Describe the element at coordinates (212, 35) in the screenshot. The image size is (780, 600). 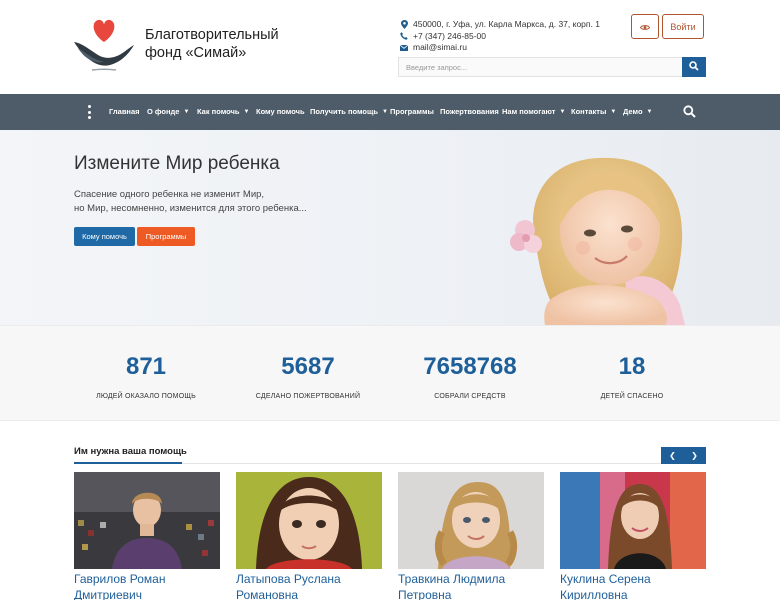
I see `brand-line-1: Благотворительный` at that location.